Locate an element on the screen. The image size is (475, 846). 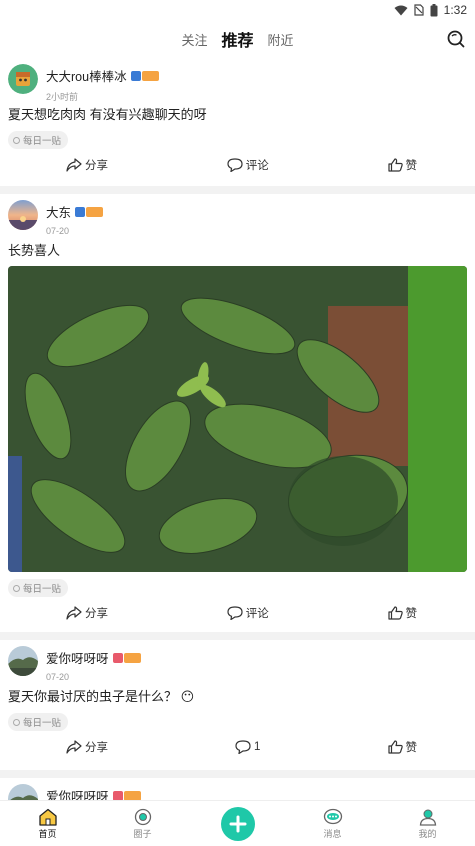
nav-create is located at coordinates (238, 823).